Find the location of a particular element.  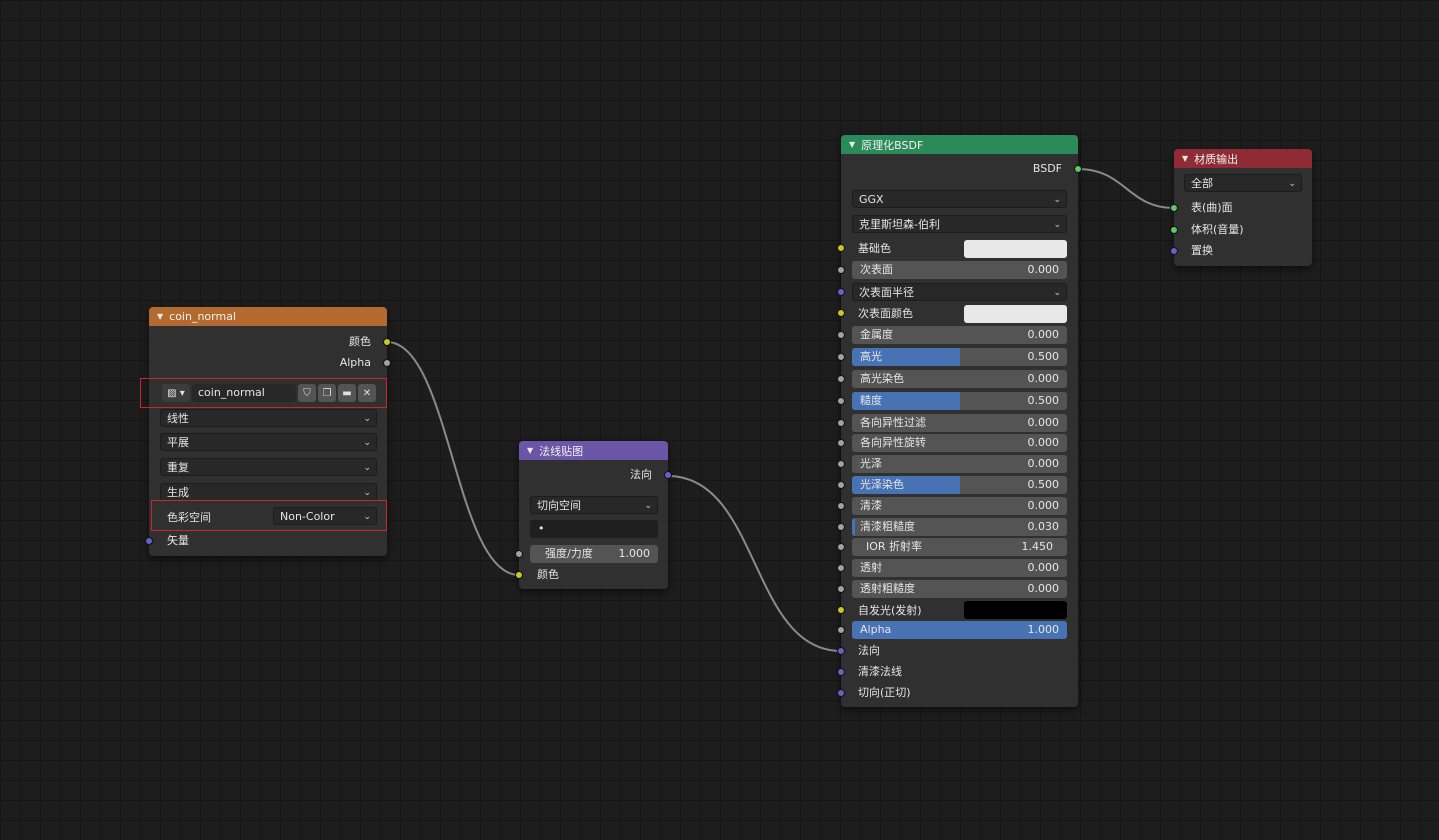

space-dropdown: 切向空间 ⌄ is located at coordinates (594, 505).